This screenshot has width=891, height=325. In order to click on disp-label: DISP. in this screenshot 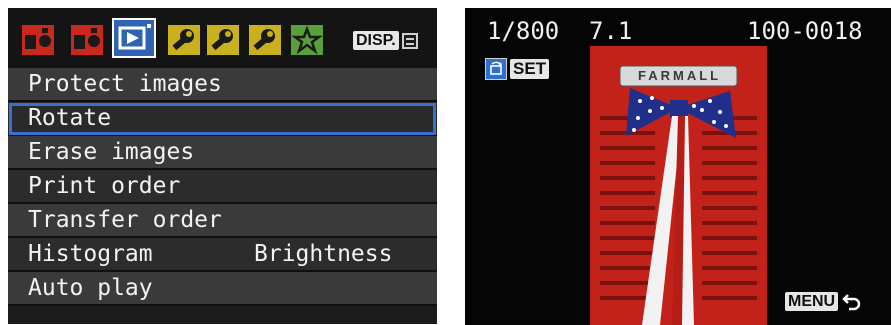, I will do `click(376, 40)`.